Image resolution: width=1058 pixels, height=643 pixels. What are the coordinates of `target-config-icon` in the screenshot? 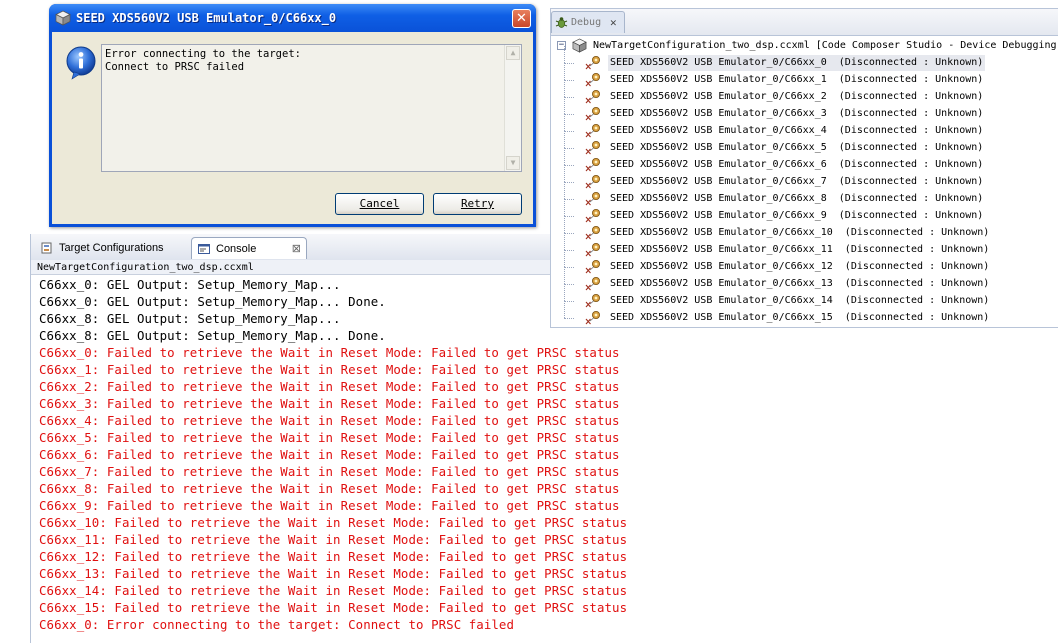 It's located at (46, 248).